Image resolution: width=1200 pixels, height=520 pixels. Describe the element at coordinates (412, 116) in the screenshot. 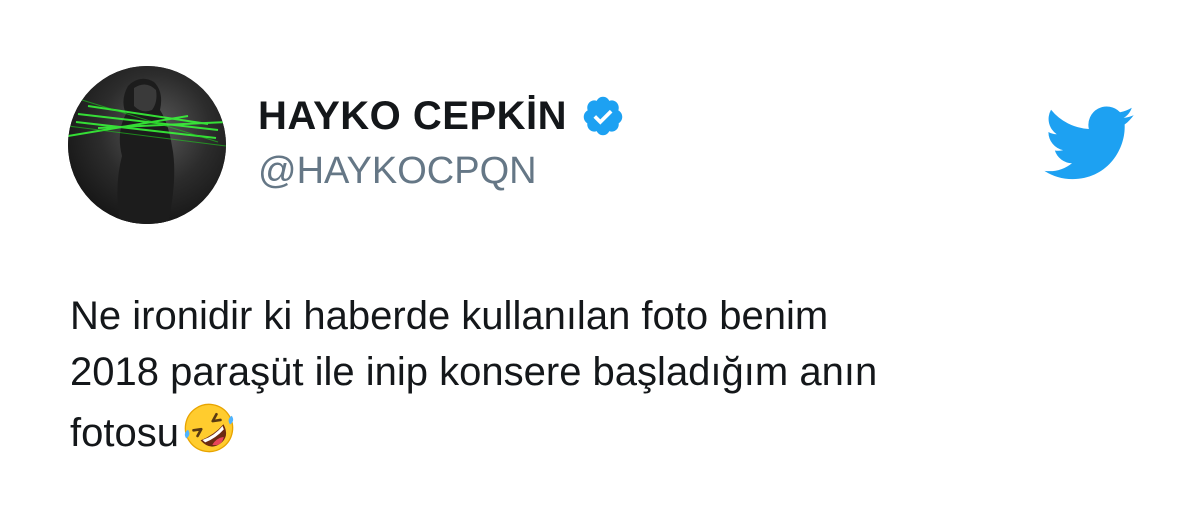

I see `display-name: HAYKO CEPKİN` at that location.